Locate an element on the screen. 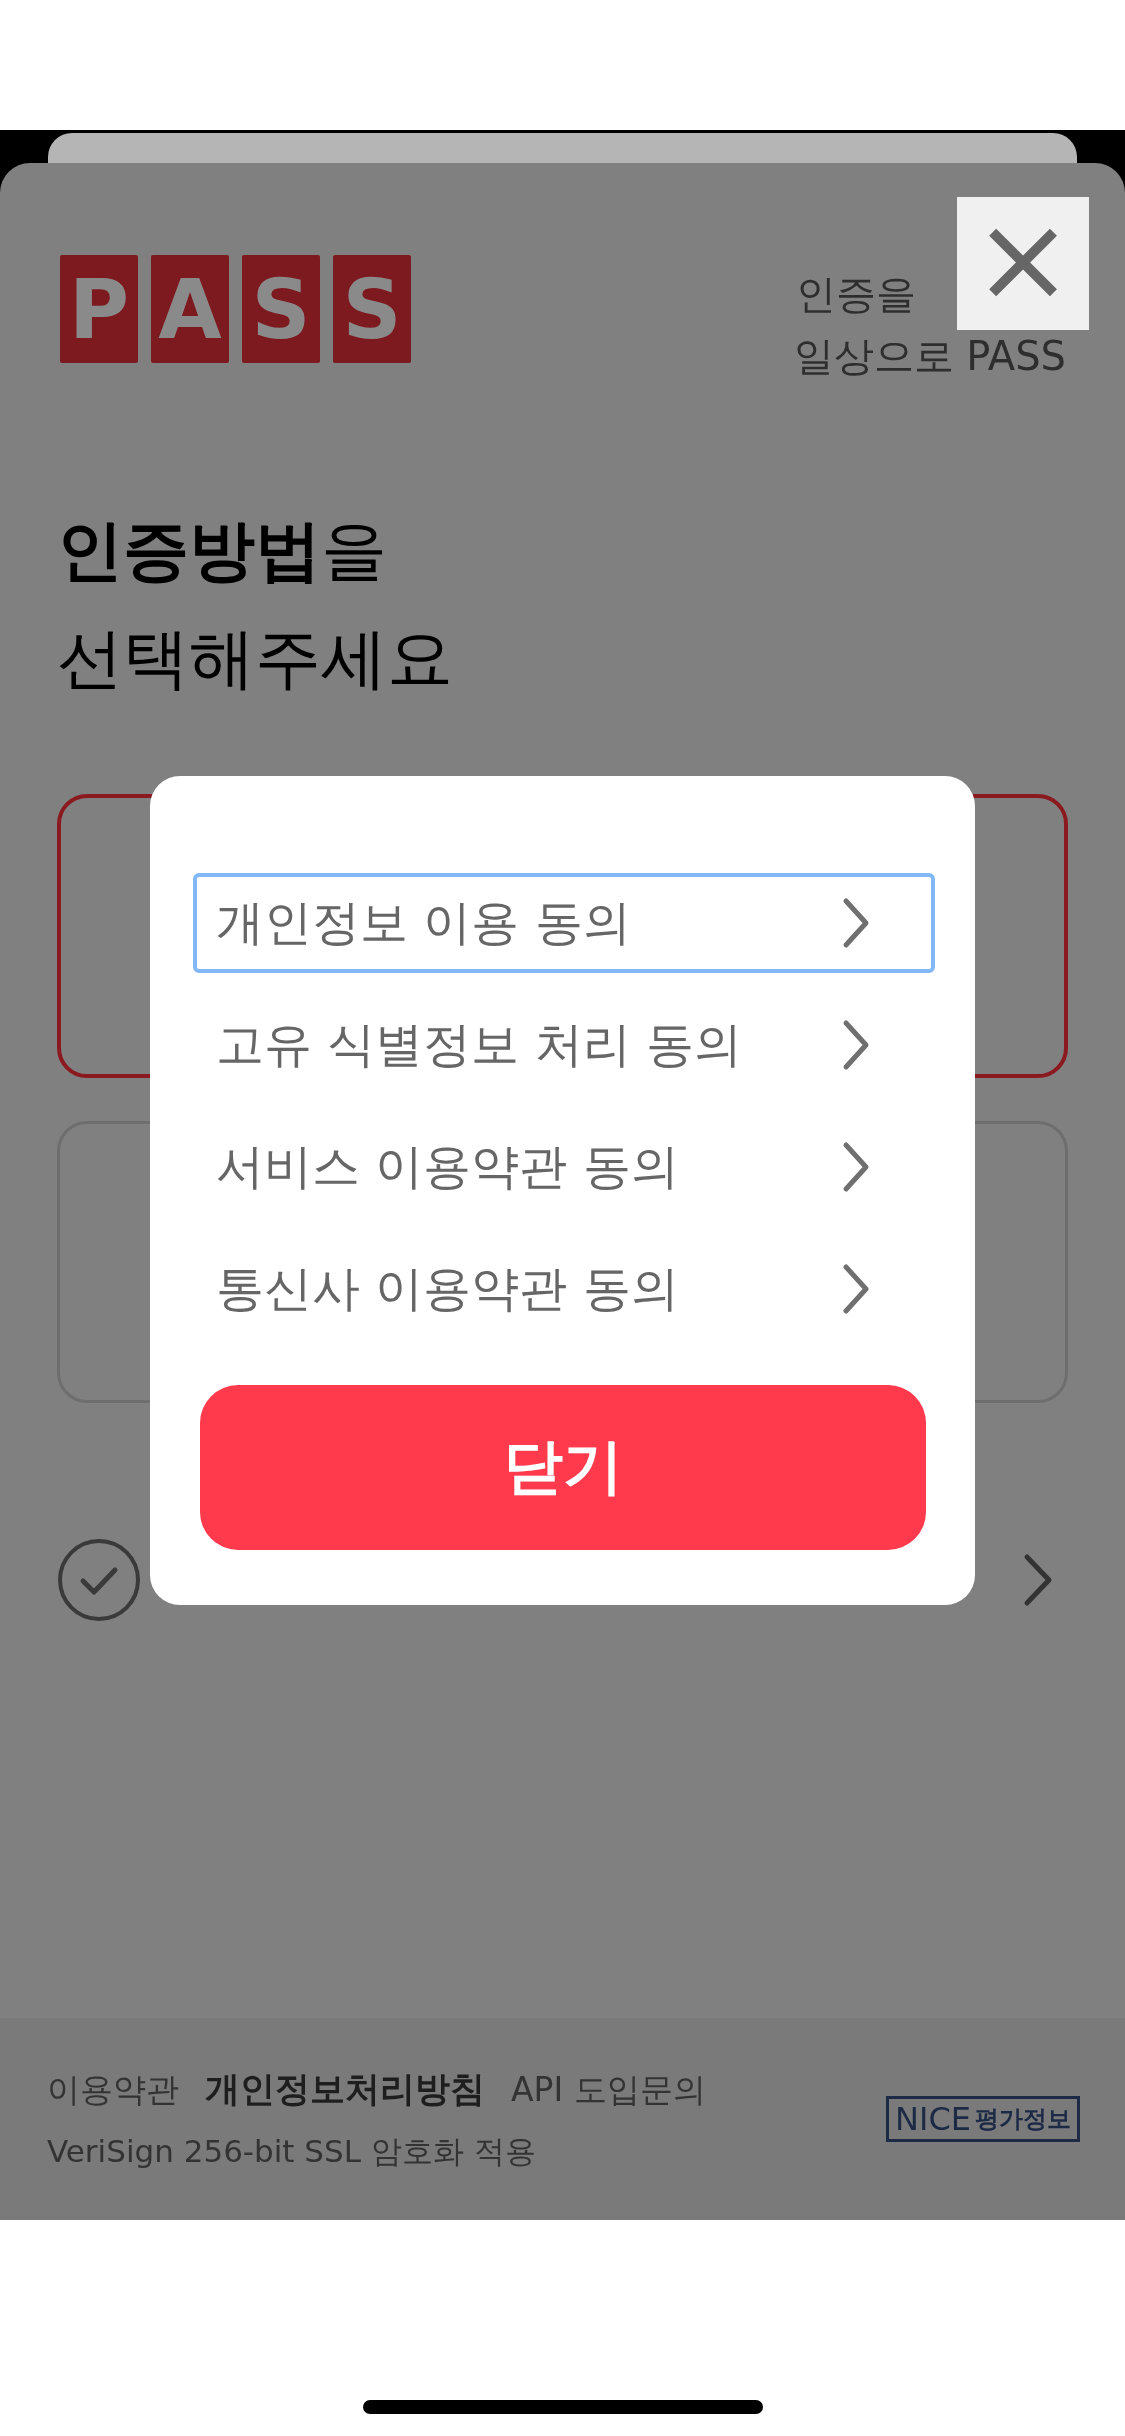 This screenshot has width=1125, height=2436. terms-item: 서비스 이용약관 동의 is located at coordinates (564, 1167).